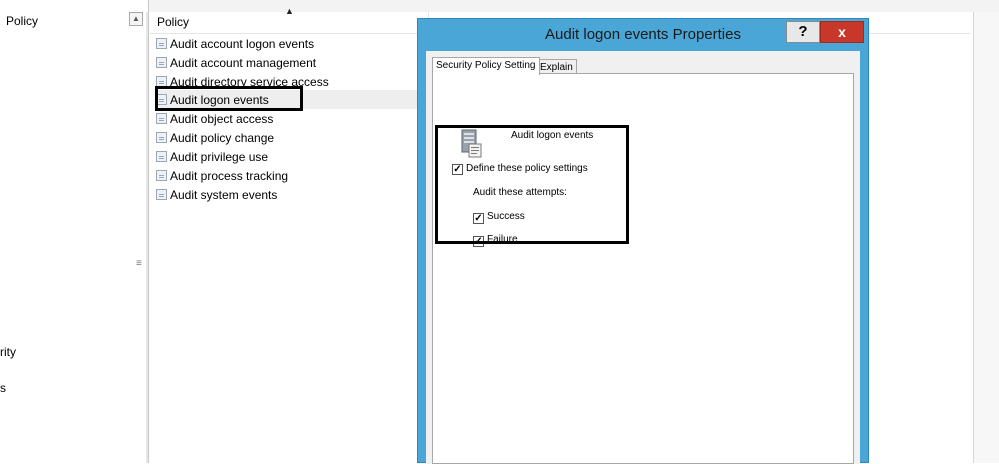 This screenshot has height=464, width=999. Describe the element at coordinates (842, 32) in the screenshot. I see `close-button: x` at that location.